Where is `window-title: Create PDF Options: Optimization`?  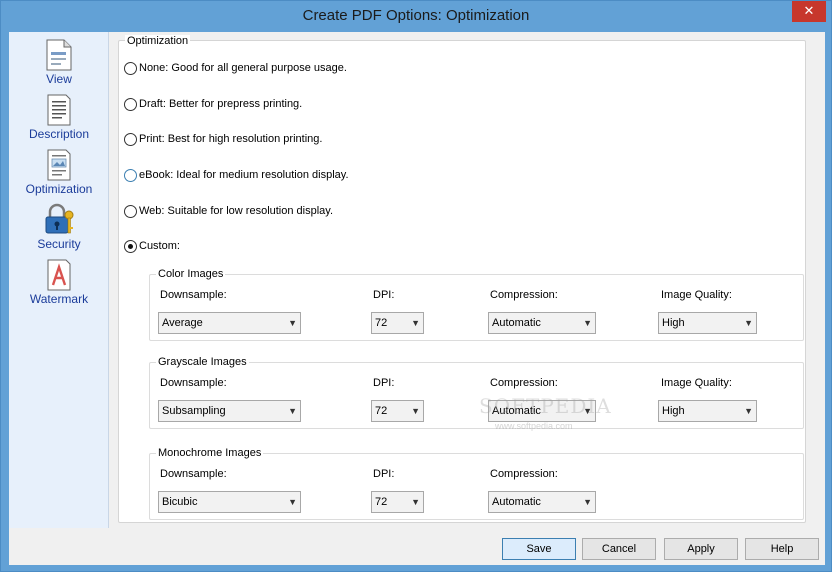
window-title: Create PDF Options: Optimization is located at coordinates (416, 15).